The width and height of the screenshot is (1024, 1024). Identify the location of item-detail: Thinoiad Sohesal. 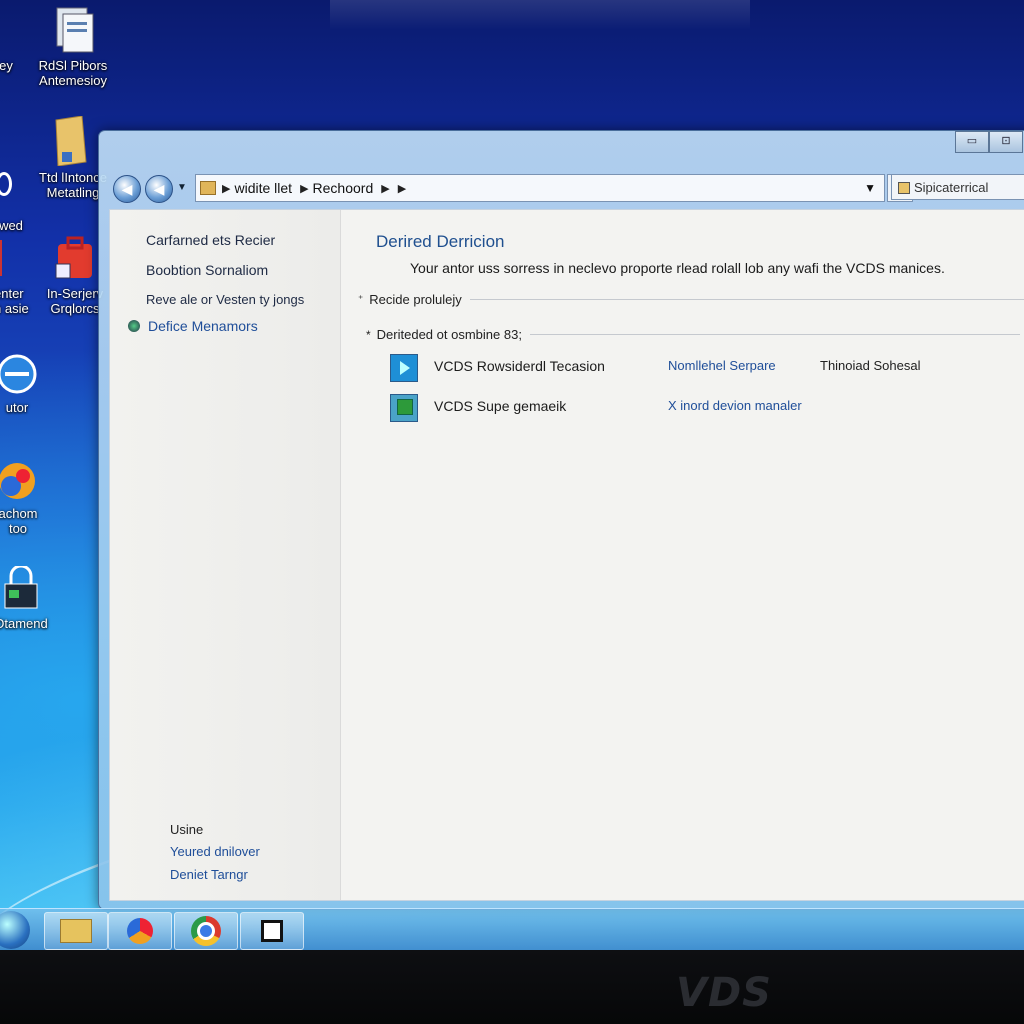
(870, 365).